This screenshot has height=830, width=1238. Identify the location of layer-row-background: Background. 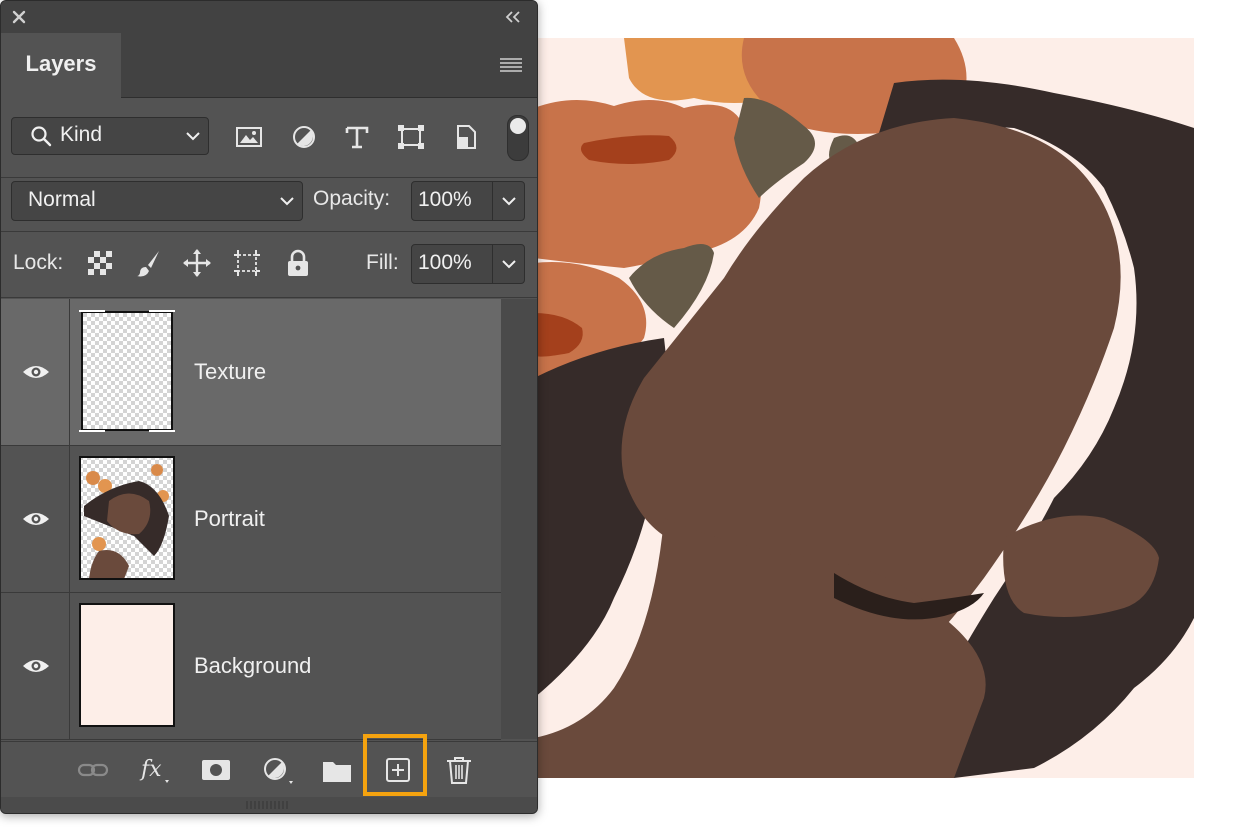
(251, 666).